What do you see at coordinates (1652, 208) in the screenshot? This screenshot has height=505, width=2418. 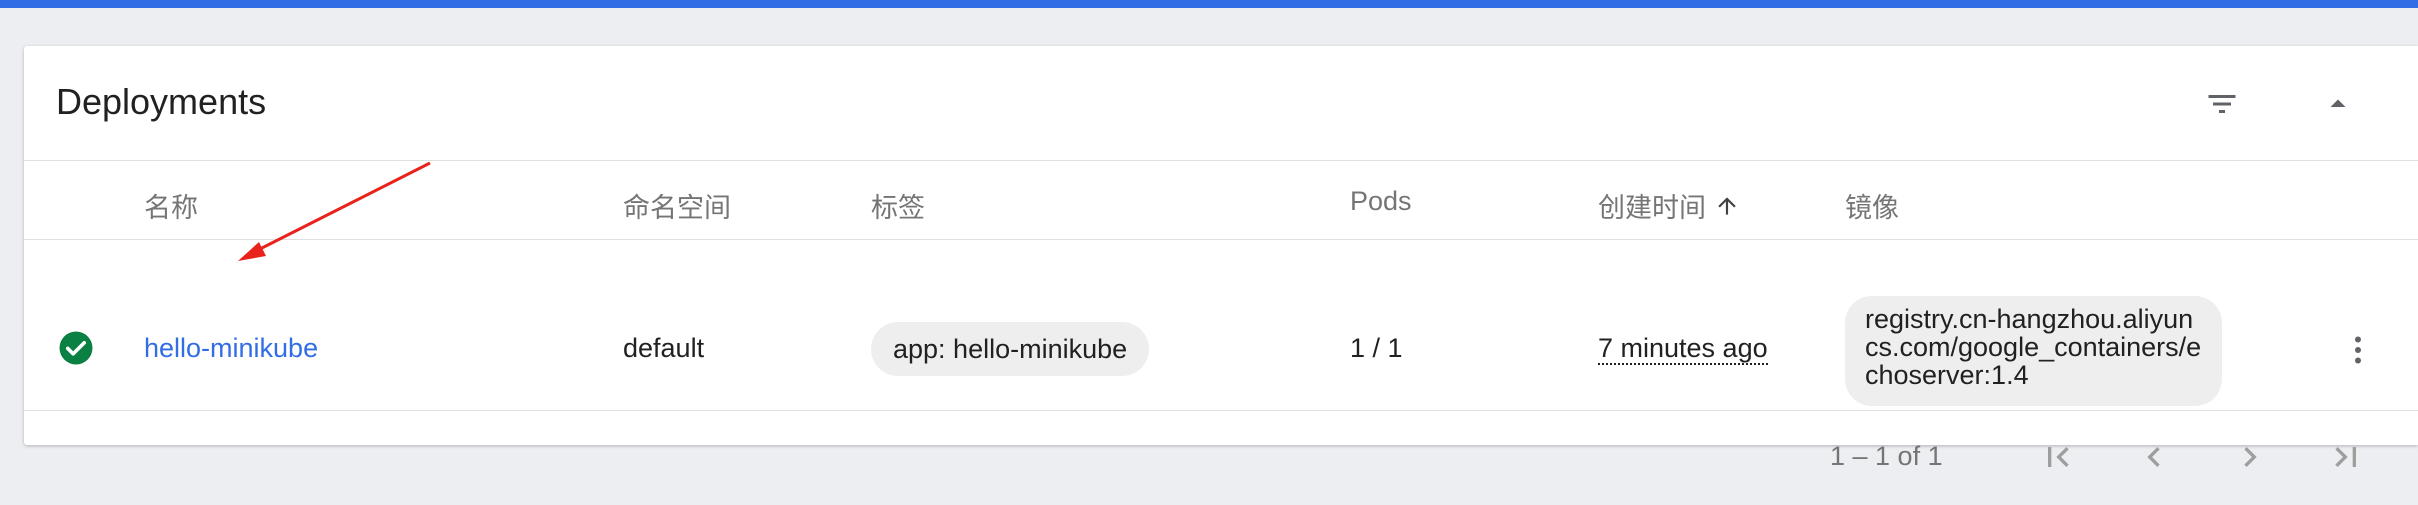 I see `column-header-created-label: 创建时间` at bounding box center [1652, 208].